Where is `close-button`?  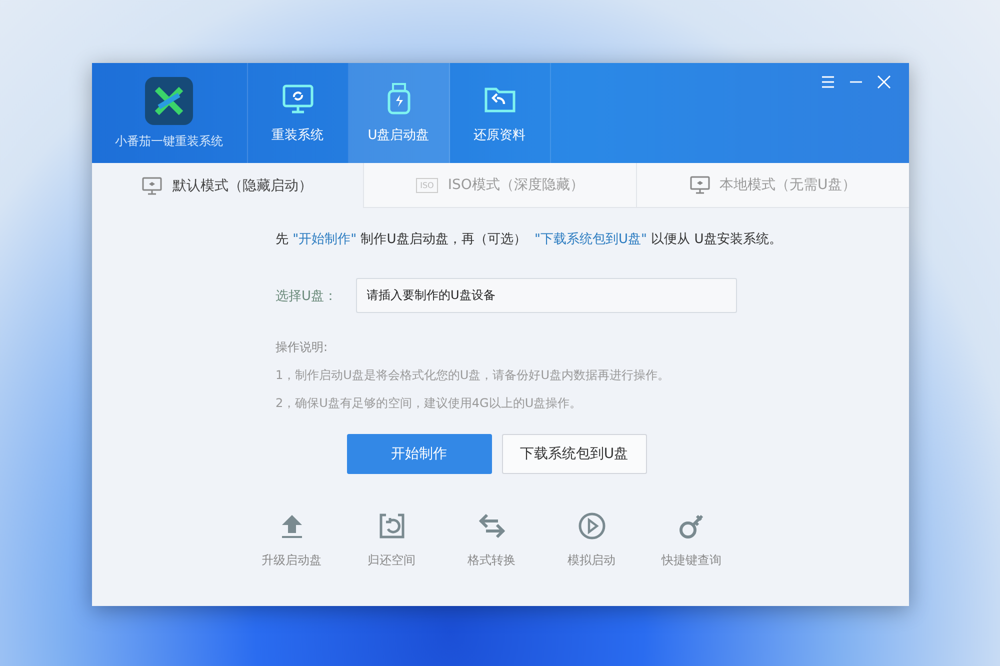
close-button is located at coordinates (883, 82).